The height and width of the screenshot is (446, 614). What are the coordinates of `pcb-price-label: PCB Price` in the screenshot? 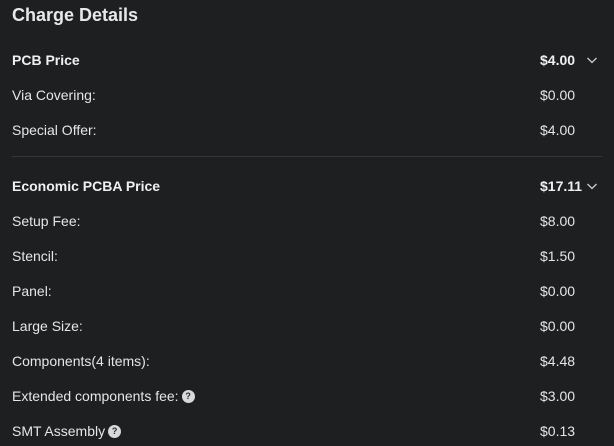 It's located at (46, 60).